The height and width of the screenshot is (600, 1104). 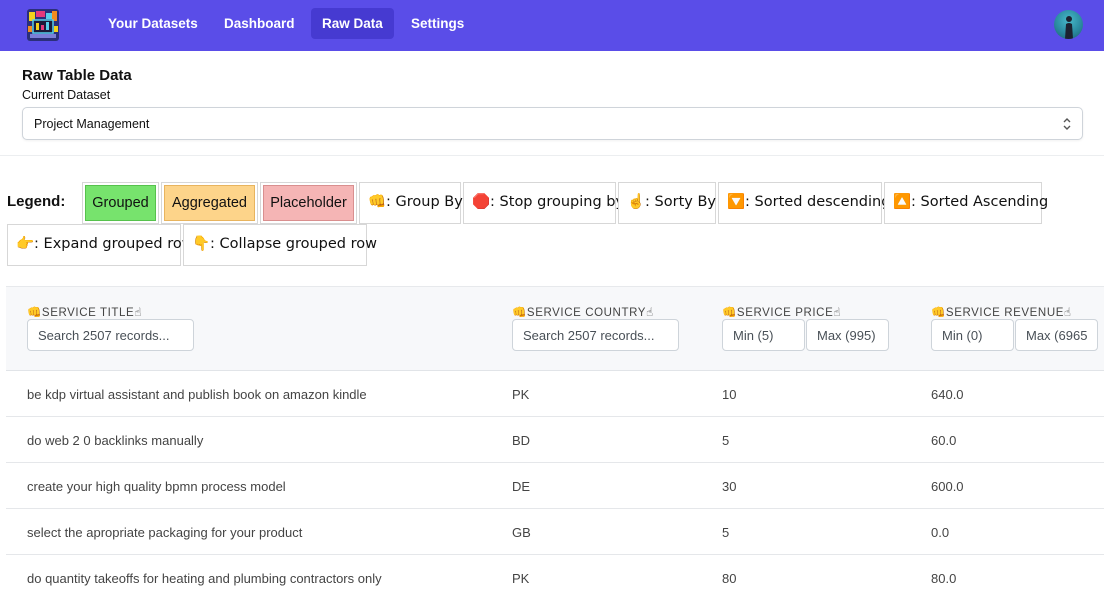 What do you see at coordinates (77, 75) in the screenshot?
I see `page-title: Raw Table Data` at bounding box center [77, 75].